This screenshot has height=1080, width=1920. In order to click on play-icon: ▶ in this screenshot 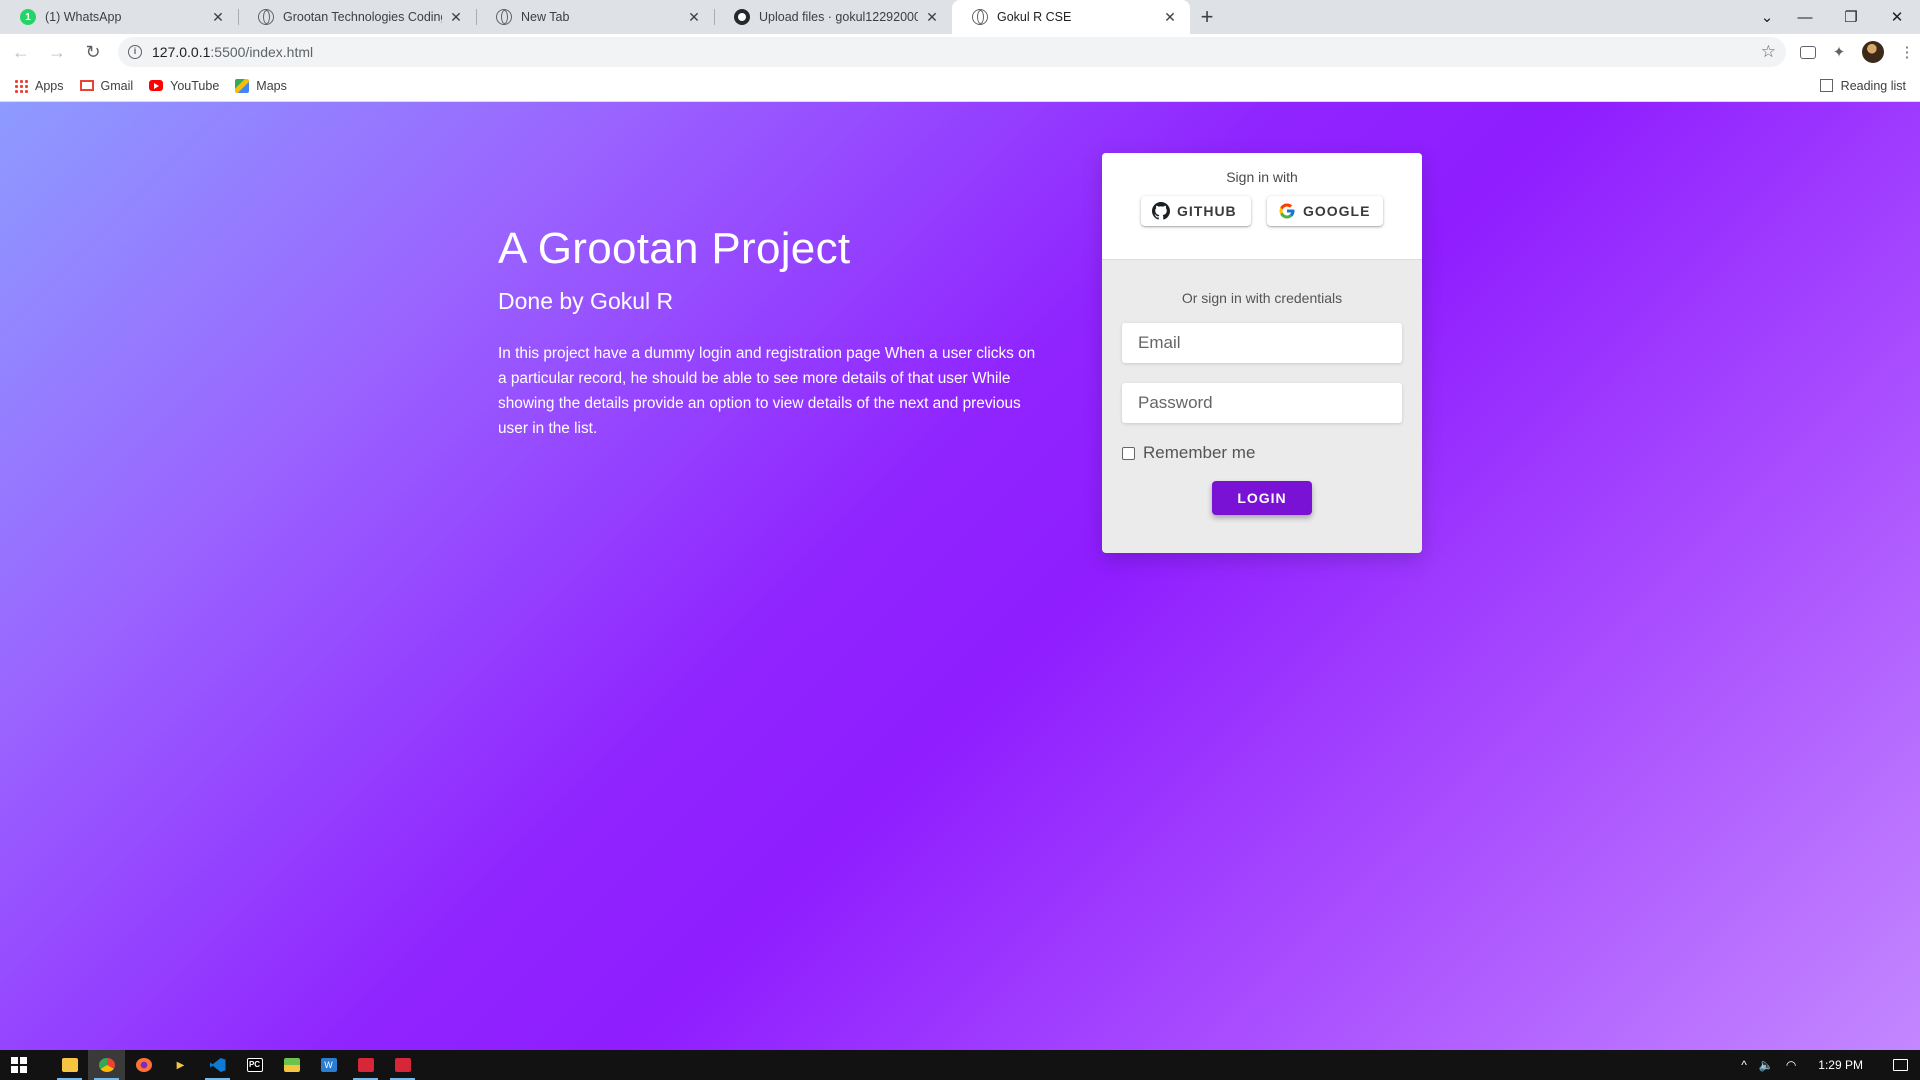, I will do `click(180, 1065)`.